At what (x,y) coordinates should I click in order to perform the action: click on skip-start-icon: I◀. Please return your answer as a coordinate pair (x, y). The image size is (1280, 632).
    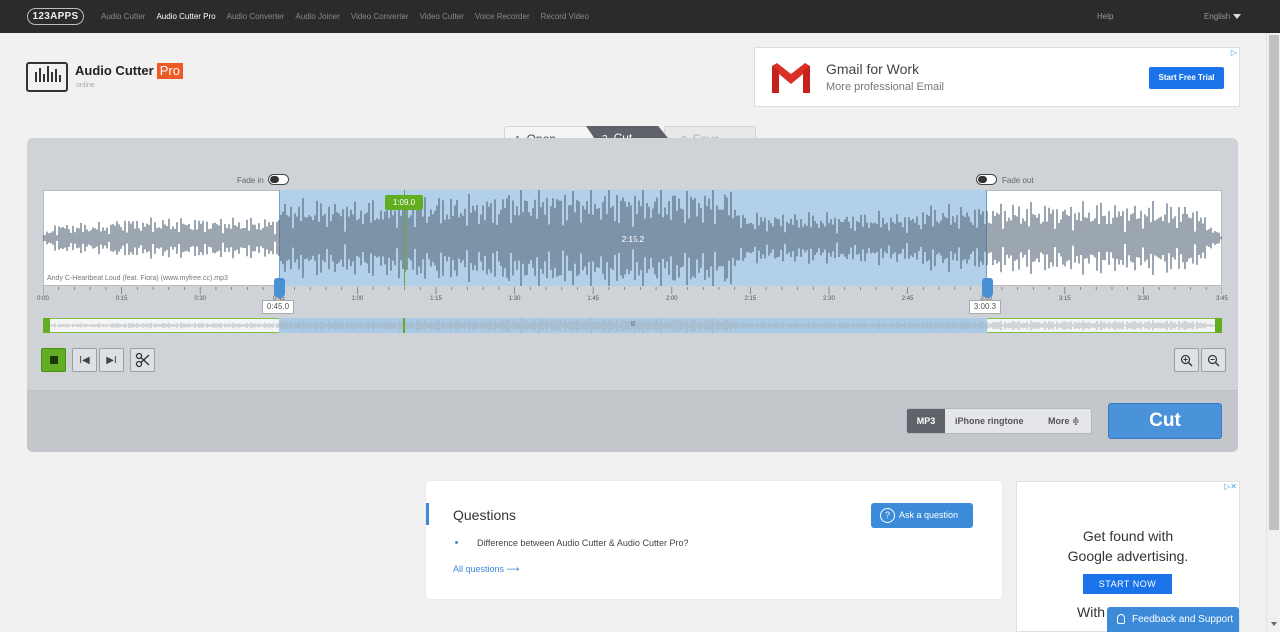
    Looking at the image, I should click on (84, 360).